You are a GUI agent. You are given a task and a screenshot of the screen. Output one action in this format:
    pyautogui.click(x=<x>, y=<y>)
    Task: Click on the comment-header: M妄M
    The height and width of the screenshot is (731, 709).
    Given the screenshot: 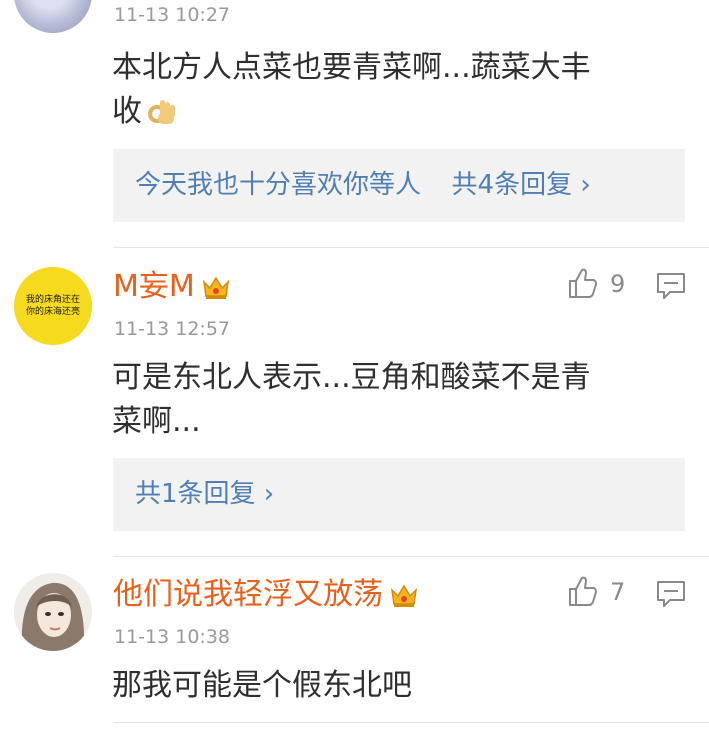 What is the action you would take?
    pyautogui.click(x=172, y=287)
    